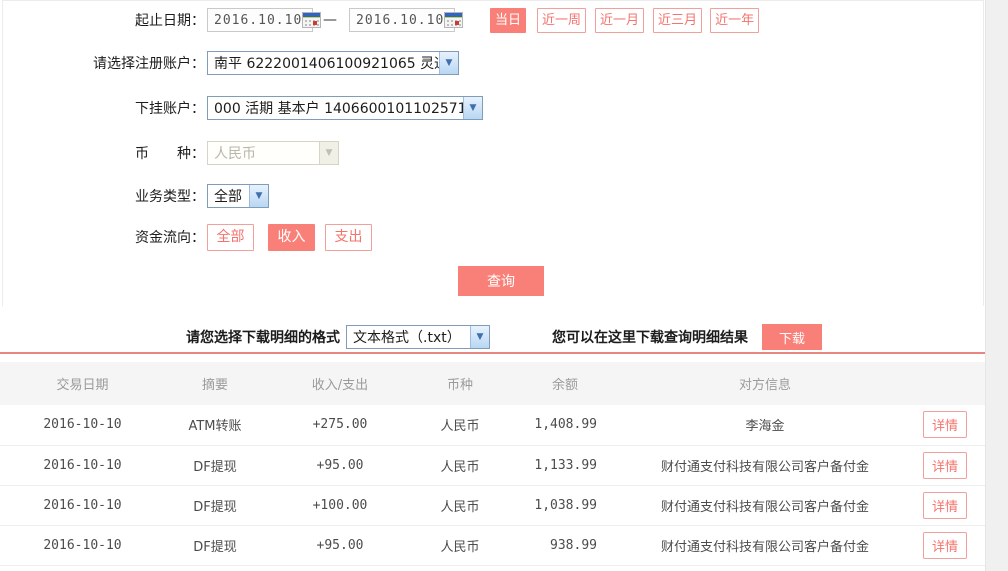 The height and width of the screenshot is (571, 1008). Describe the element at coordinates (996, 285) in the screenshot. I see `page-right-gutter` at that location.